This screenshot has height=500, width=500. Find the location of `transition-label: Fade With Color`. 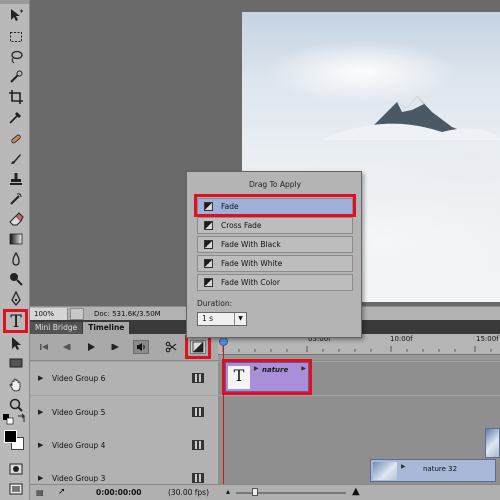

transition-label: Fade With Color is located at coordinates (250, 282).